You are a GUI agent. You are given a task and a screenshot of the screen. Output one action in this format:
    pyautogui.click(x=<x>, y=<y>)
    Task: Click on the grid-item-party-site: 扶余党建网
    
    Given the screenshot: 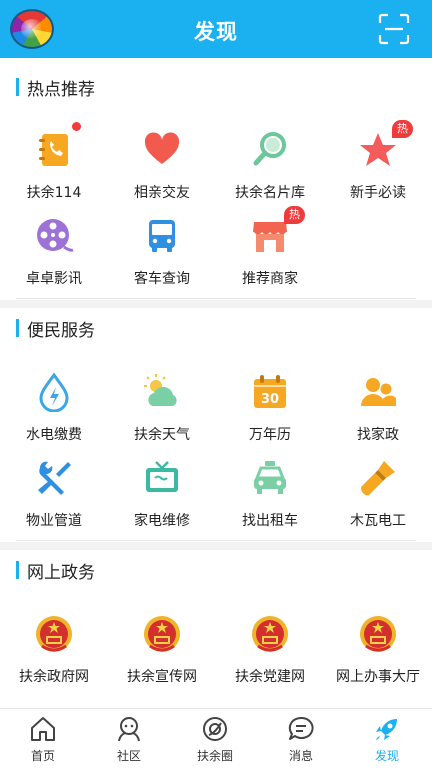 What is the action you would take?
    pyautogui.click(x=270, y=657)
    